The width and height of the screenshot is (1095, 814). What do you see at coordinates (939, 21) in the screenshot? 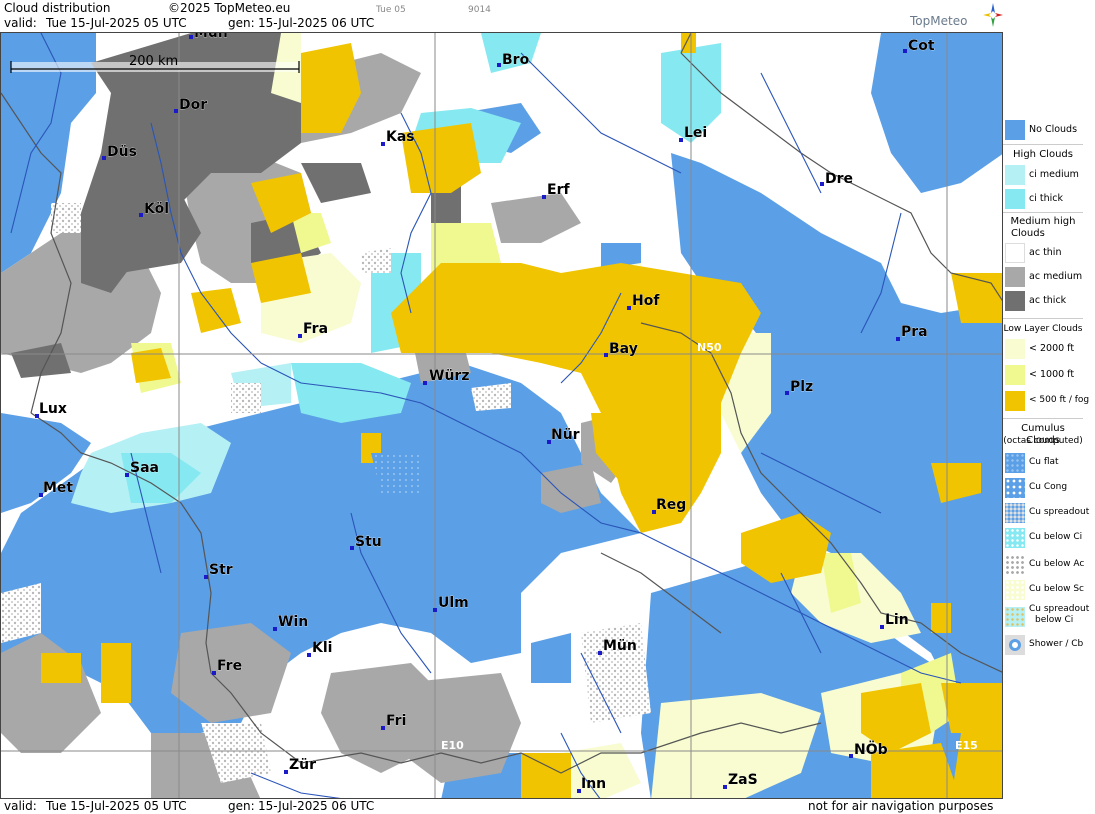
I see `brand-logo-text: TopMeteo` at bounding box center [939, 21].